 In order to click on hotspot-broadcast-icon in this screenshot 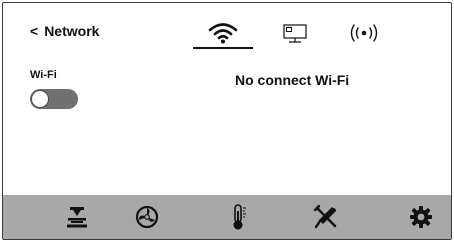, I will do `click(364, 33)`.